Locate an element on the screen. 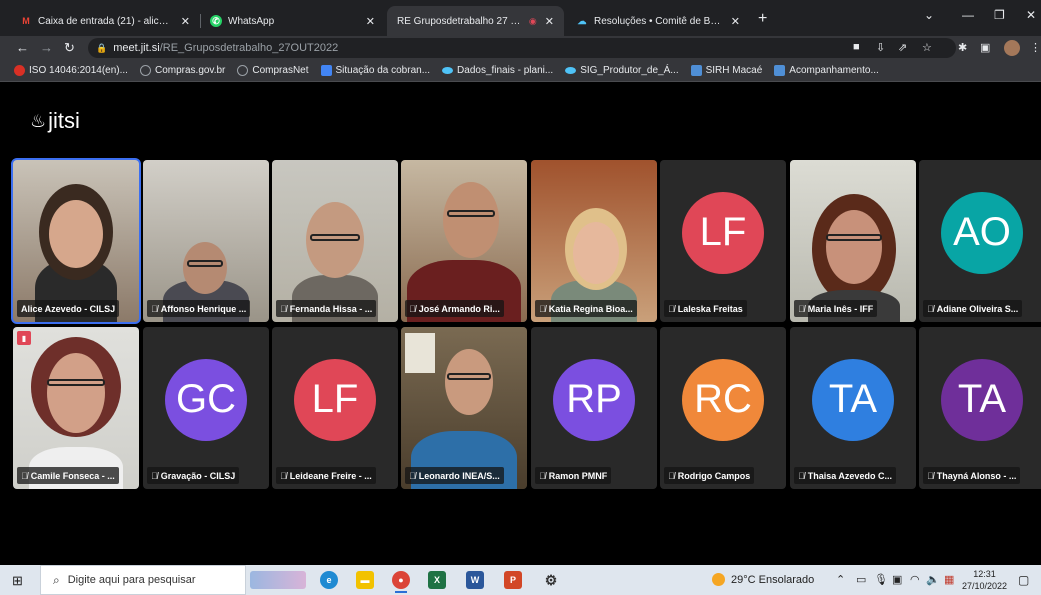  chrome-icon: ● is located at coordinates (401, 582).